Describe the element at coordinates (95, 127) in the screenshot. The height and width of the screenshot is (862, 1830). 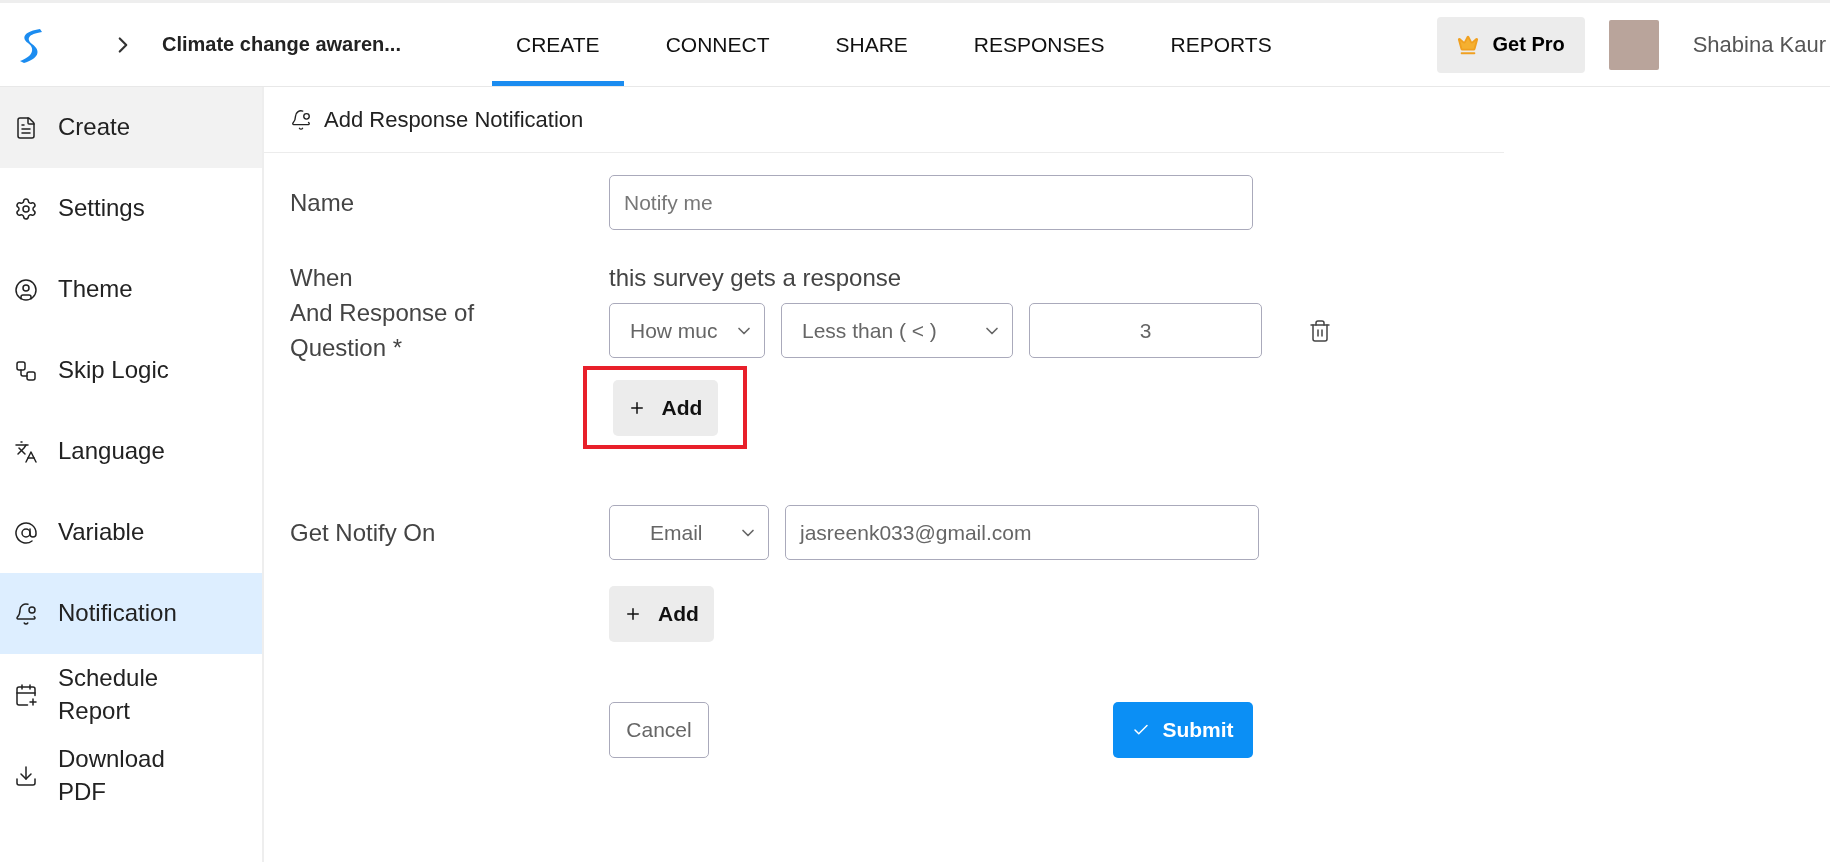
I see `sidebar-item-label: Create` at that location.